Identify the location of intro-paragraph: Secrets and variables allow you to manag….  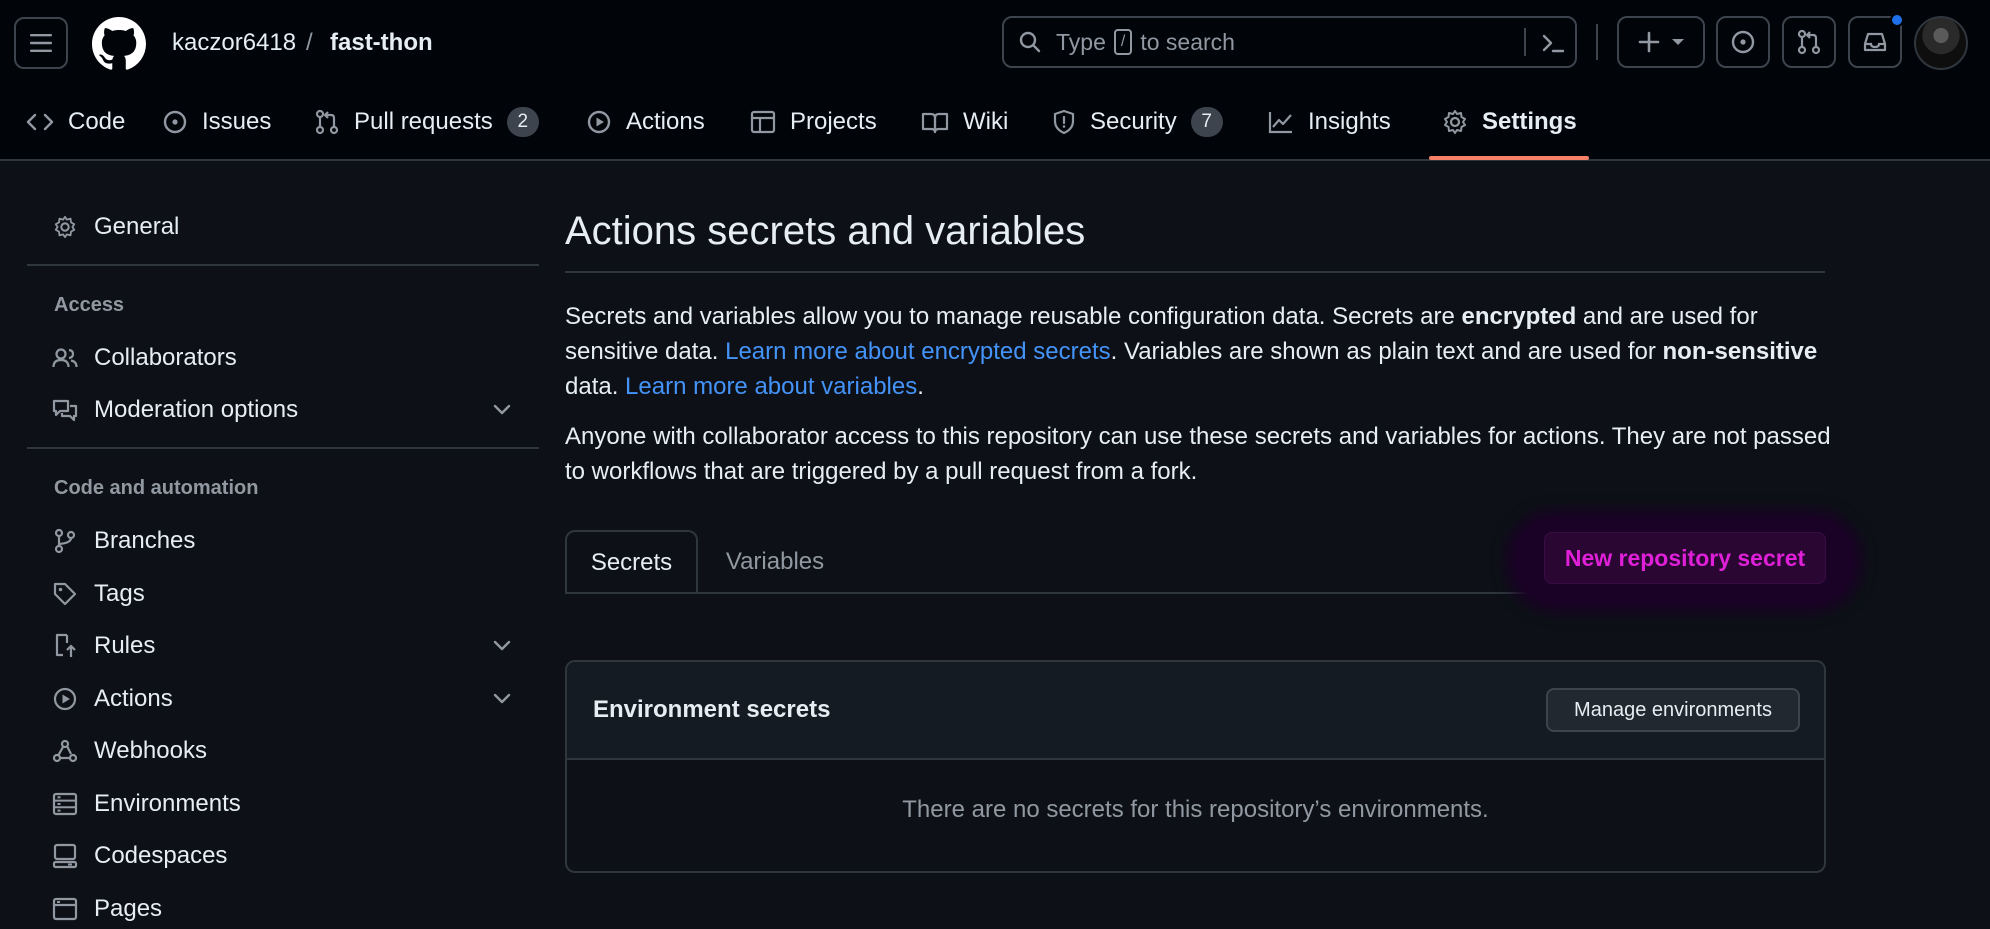
(1200, 351).